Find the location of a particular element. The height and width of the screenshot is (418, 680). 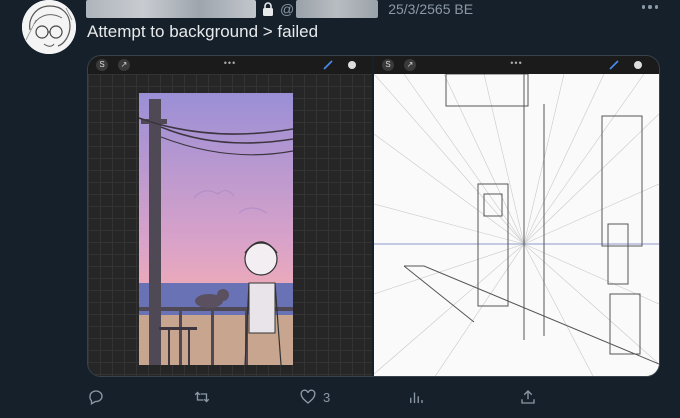

redacted-display-name is located at coordinates (171, 9).